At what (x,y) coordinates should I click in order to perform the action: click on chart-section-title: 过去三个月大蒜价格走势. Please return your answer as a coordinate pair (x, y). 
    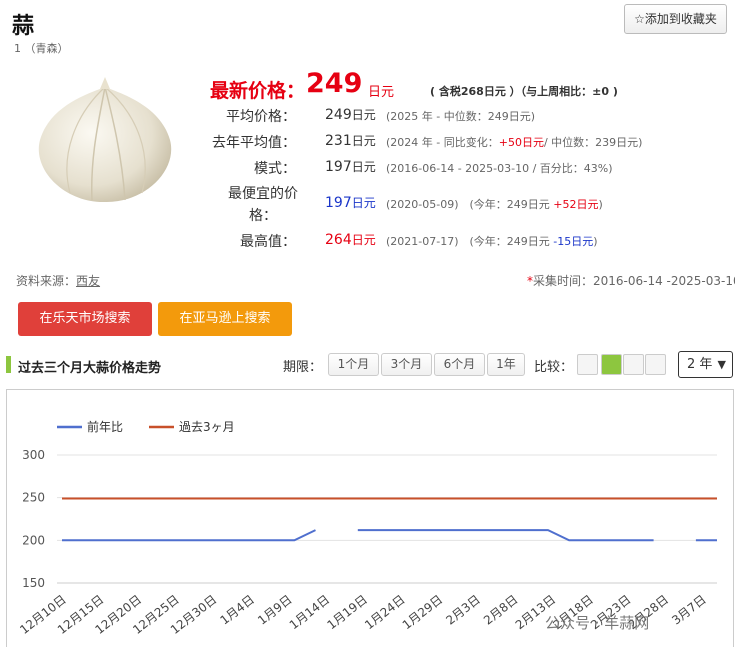
    Looking at the image, I should click on (90, 368).